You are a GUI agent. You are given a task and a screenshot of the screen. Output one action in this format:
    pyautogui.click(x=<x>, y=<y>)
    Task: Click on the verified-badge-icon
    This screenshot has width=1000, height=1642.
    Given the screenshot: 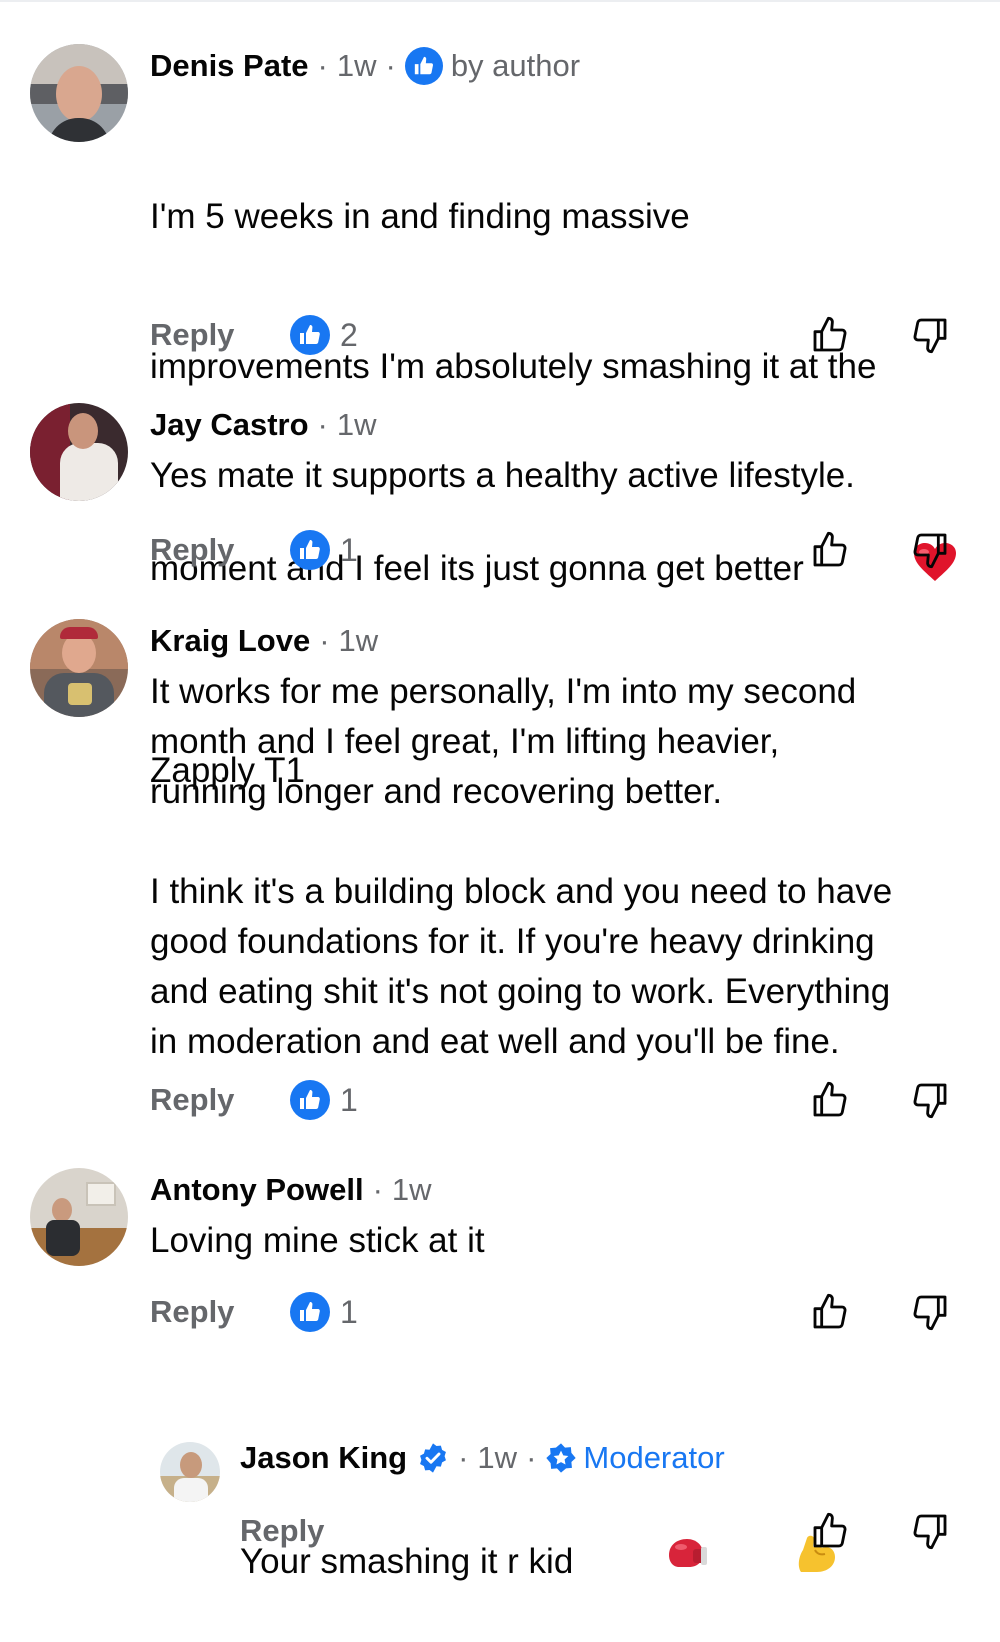 What is the action you would take?
    pyautogui.click(x=433, y=1458)
    